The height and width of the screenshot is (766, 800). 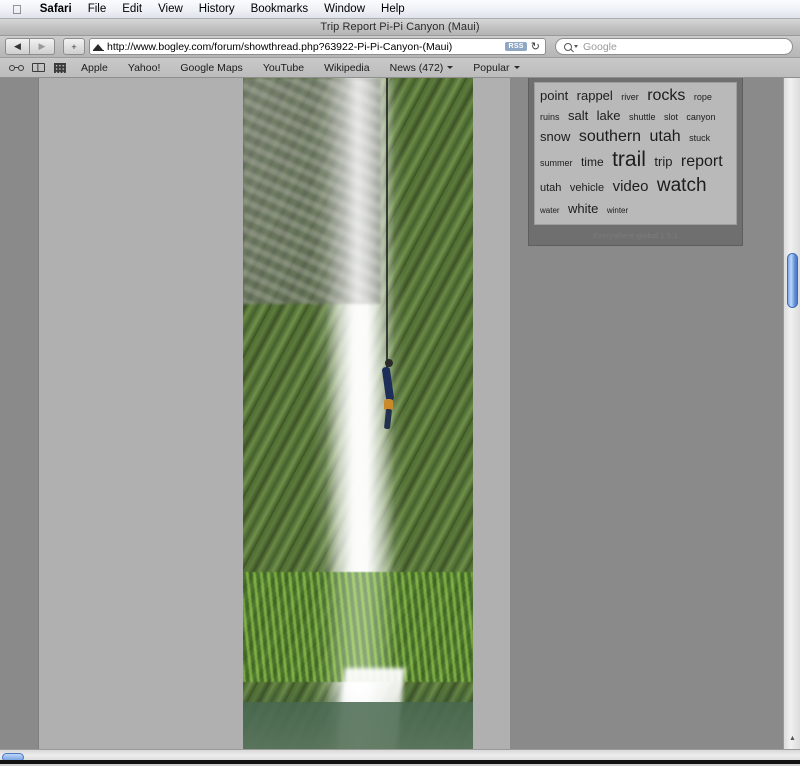 What do you see at coordinates (792, 738) in the screenshot?
I see `scroll-up-button: ▲` at bounding box center [792, 738].